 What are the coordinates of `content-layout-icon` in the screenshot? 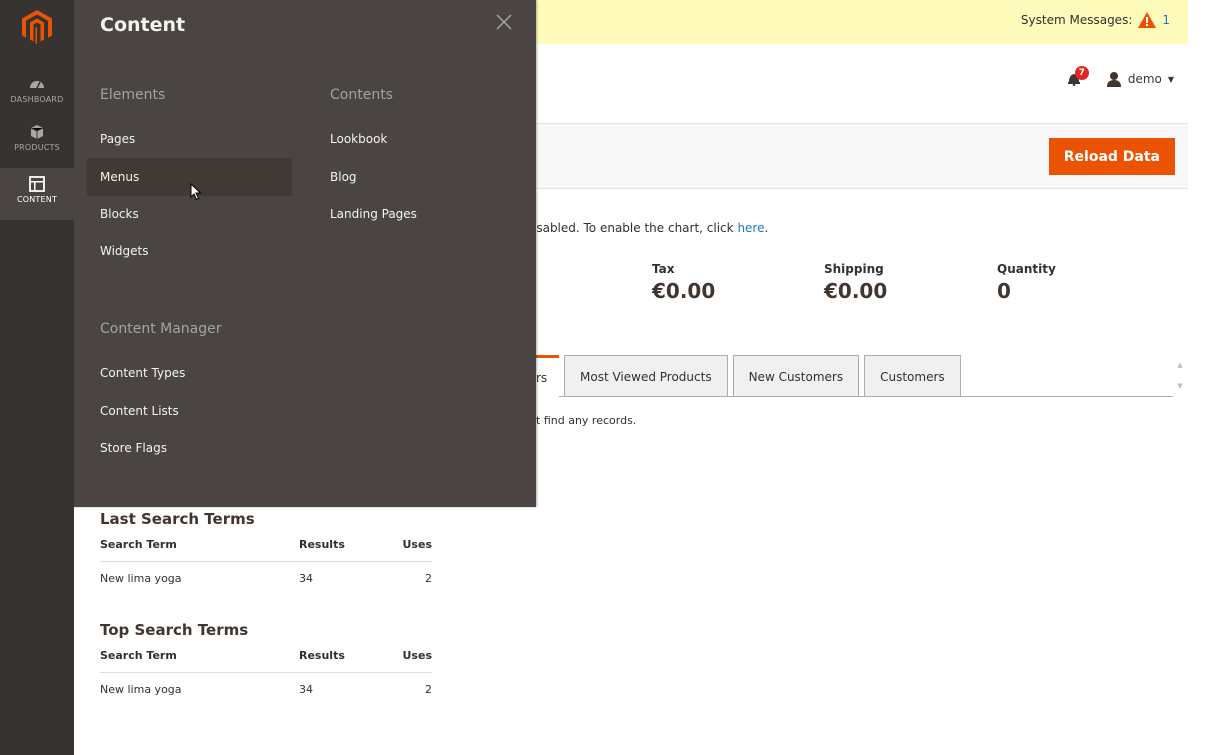 It's located at (37, 184).